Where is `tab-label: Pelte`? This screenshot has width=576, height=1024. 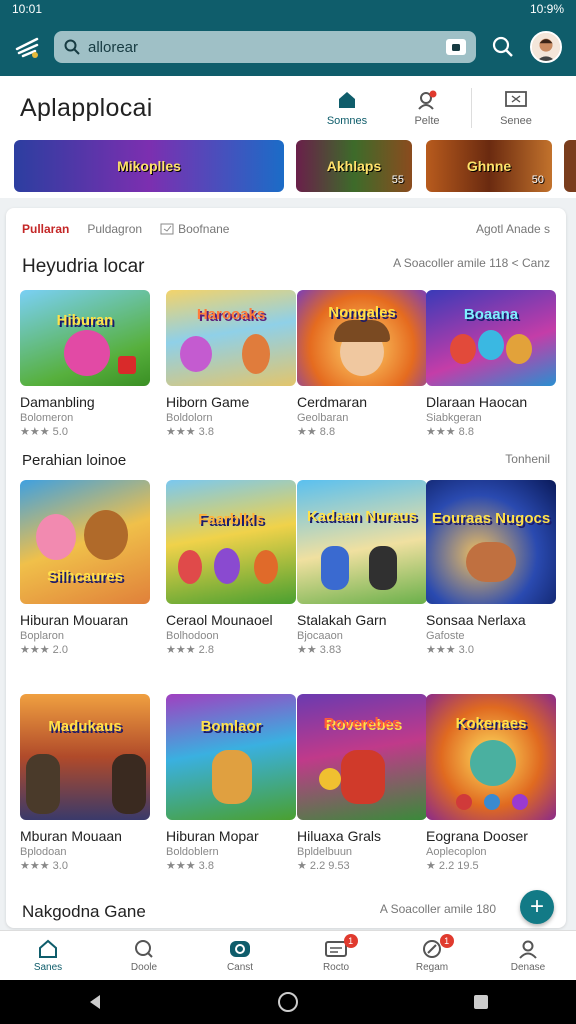
tab-label: Pelte is located at coordinates (427, 121).